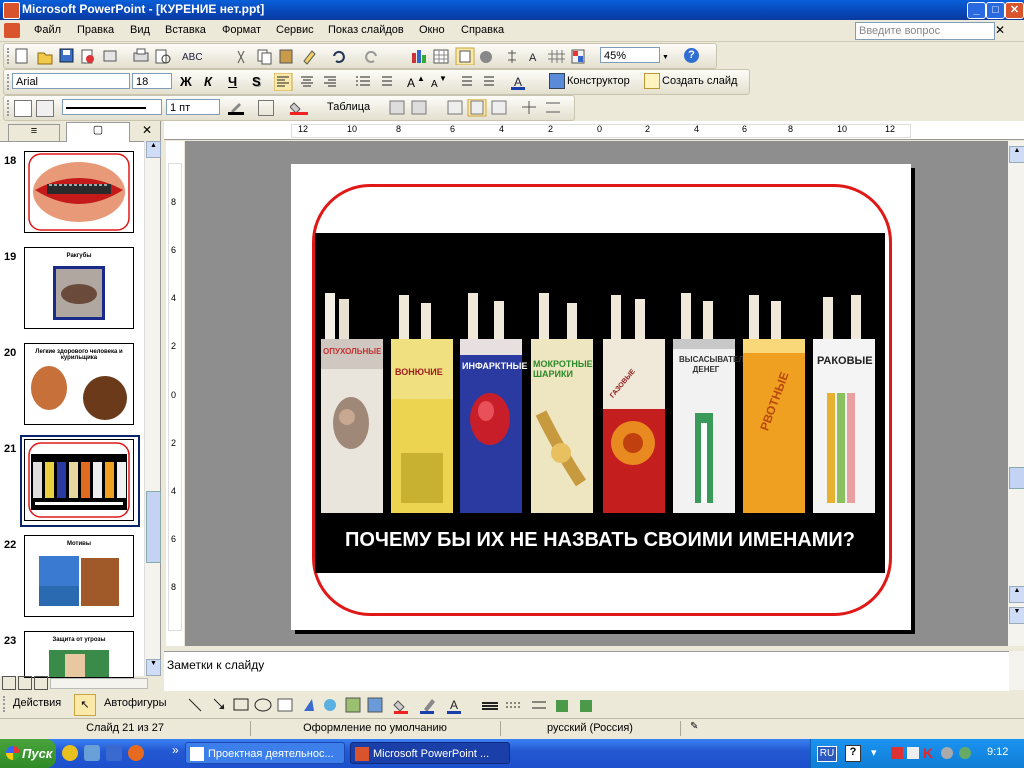 The image size is (1024, 768). Describe the element at coordinates (586, 671) in the screenshot. I see `notes-pane: Заметки к слайду` at that location.